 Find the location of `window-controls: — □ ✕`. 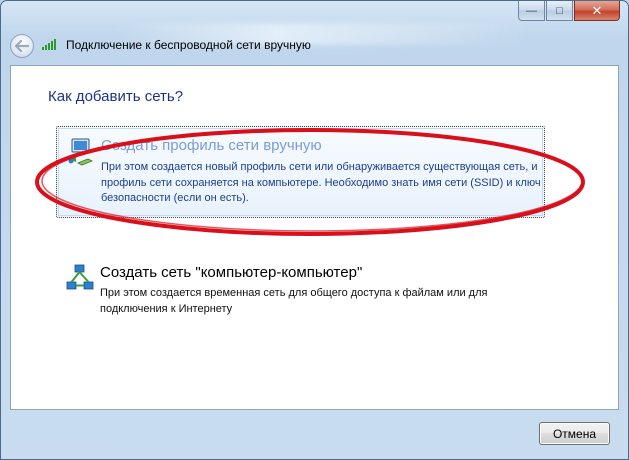

window-controls: — □ ✕ is located at coordinates (569, 11).